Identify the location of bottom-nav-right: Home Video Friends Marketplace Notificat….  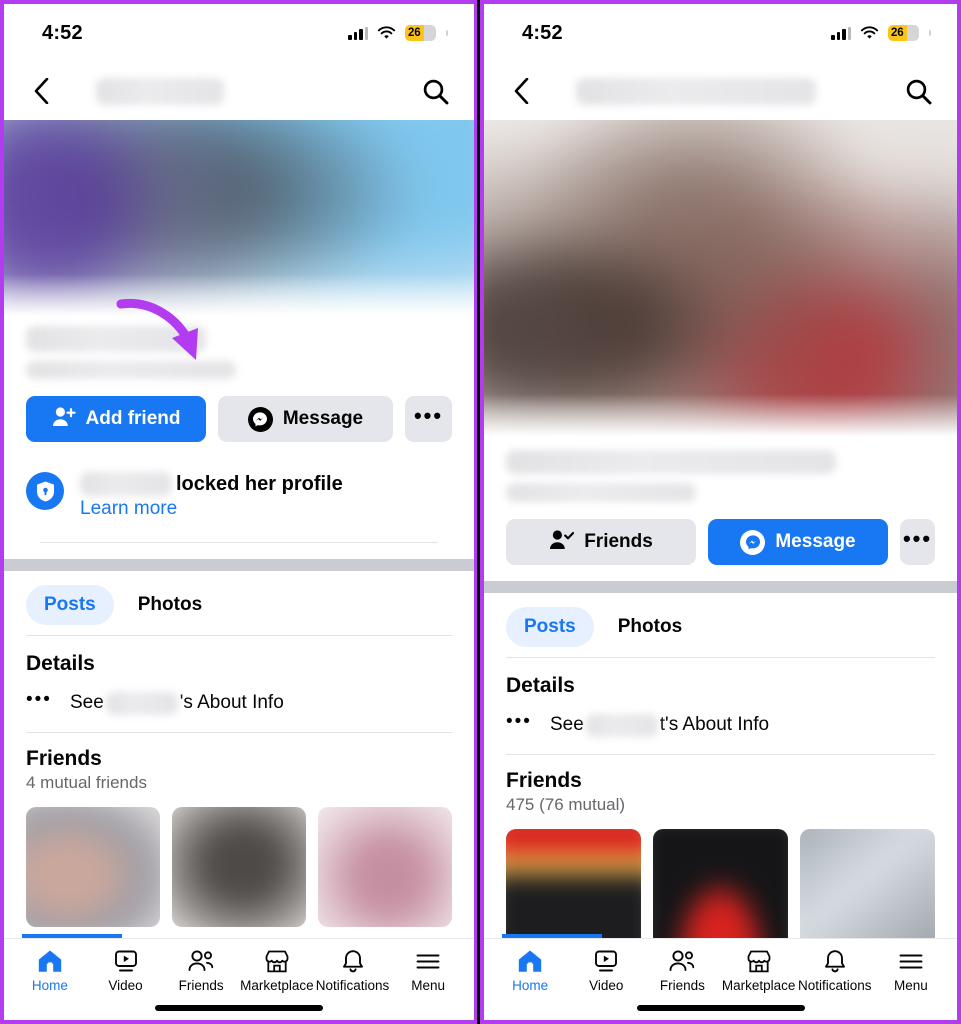
(720, 979).